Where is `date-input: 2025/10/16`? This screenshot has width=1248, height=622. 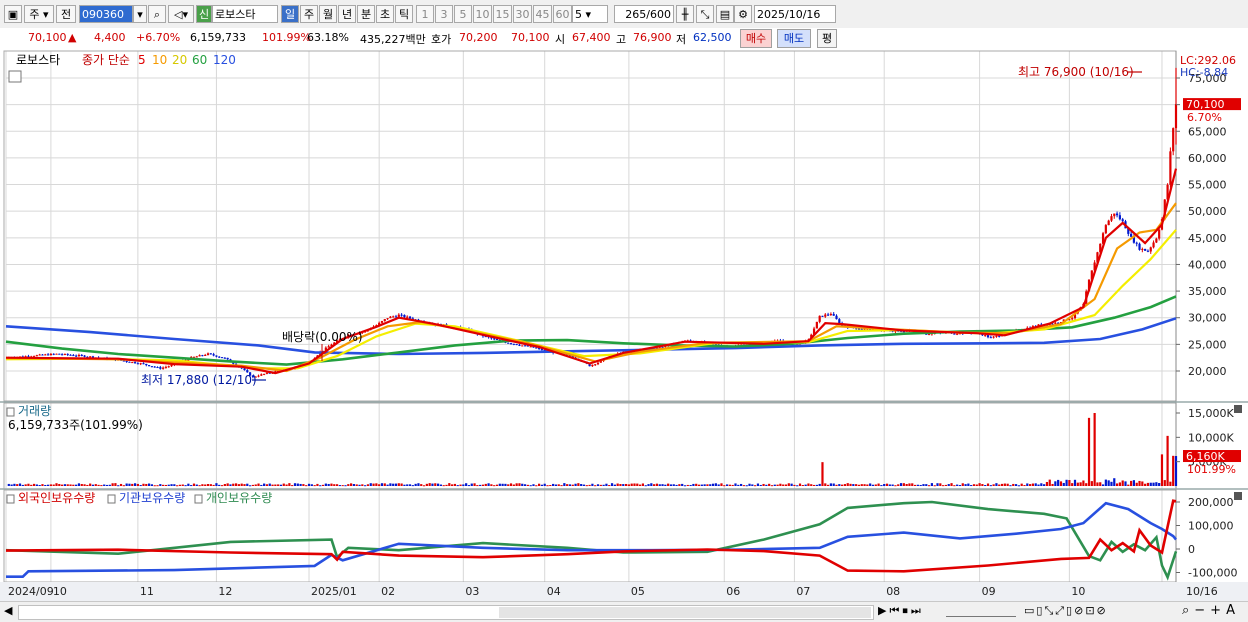
date-input: 2025/10/16 is located at coordinates (795, 14).